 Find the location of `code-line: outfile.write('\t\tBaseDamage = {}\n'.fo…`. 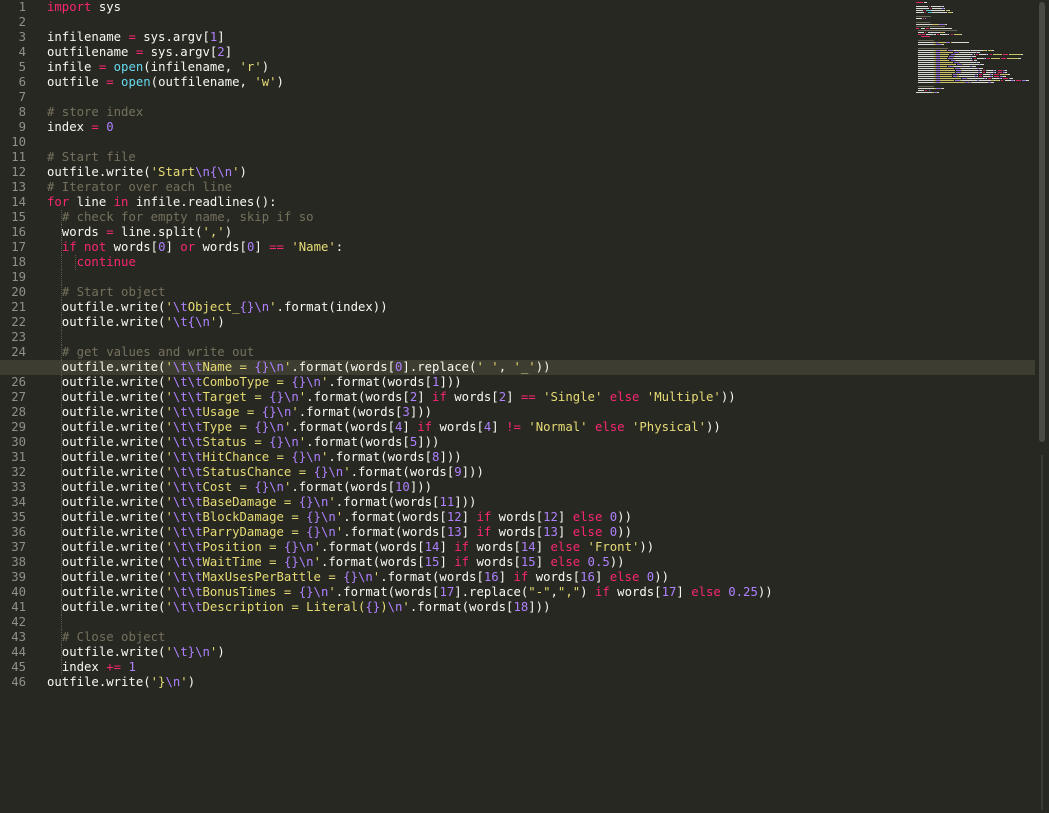

code-line: outfile.write('\t\tBaseDamage = {}\n'.fo… is located at coordinates (262, 502).